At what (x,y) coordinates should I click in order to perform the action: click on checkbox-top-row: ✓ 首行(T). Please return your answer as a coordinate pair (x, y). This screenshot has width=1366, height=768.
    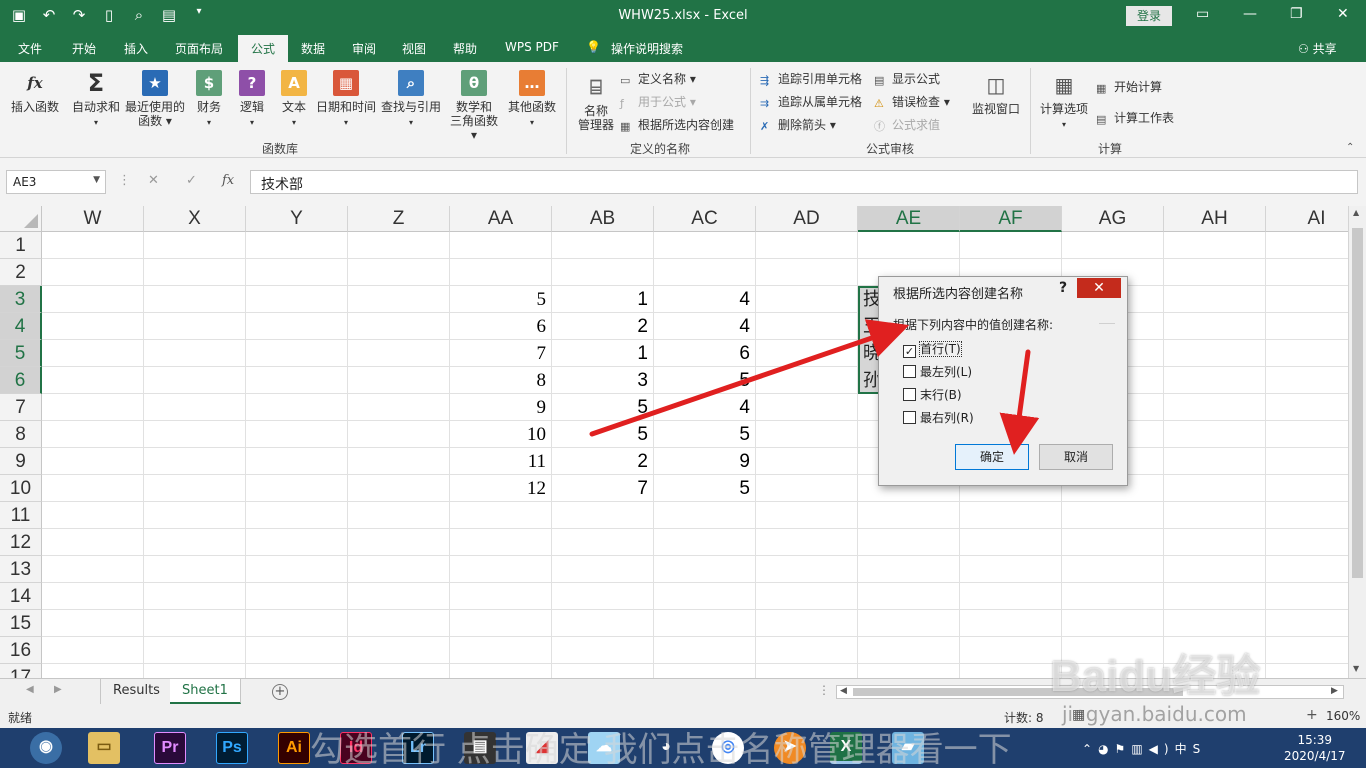
    Looking at the image, I should click on (932, 349).